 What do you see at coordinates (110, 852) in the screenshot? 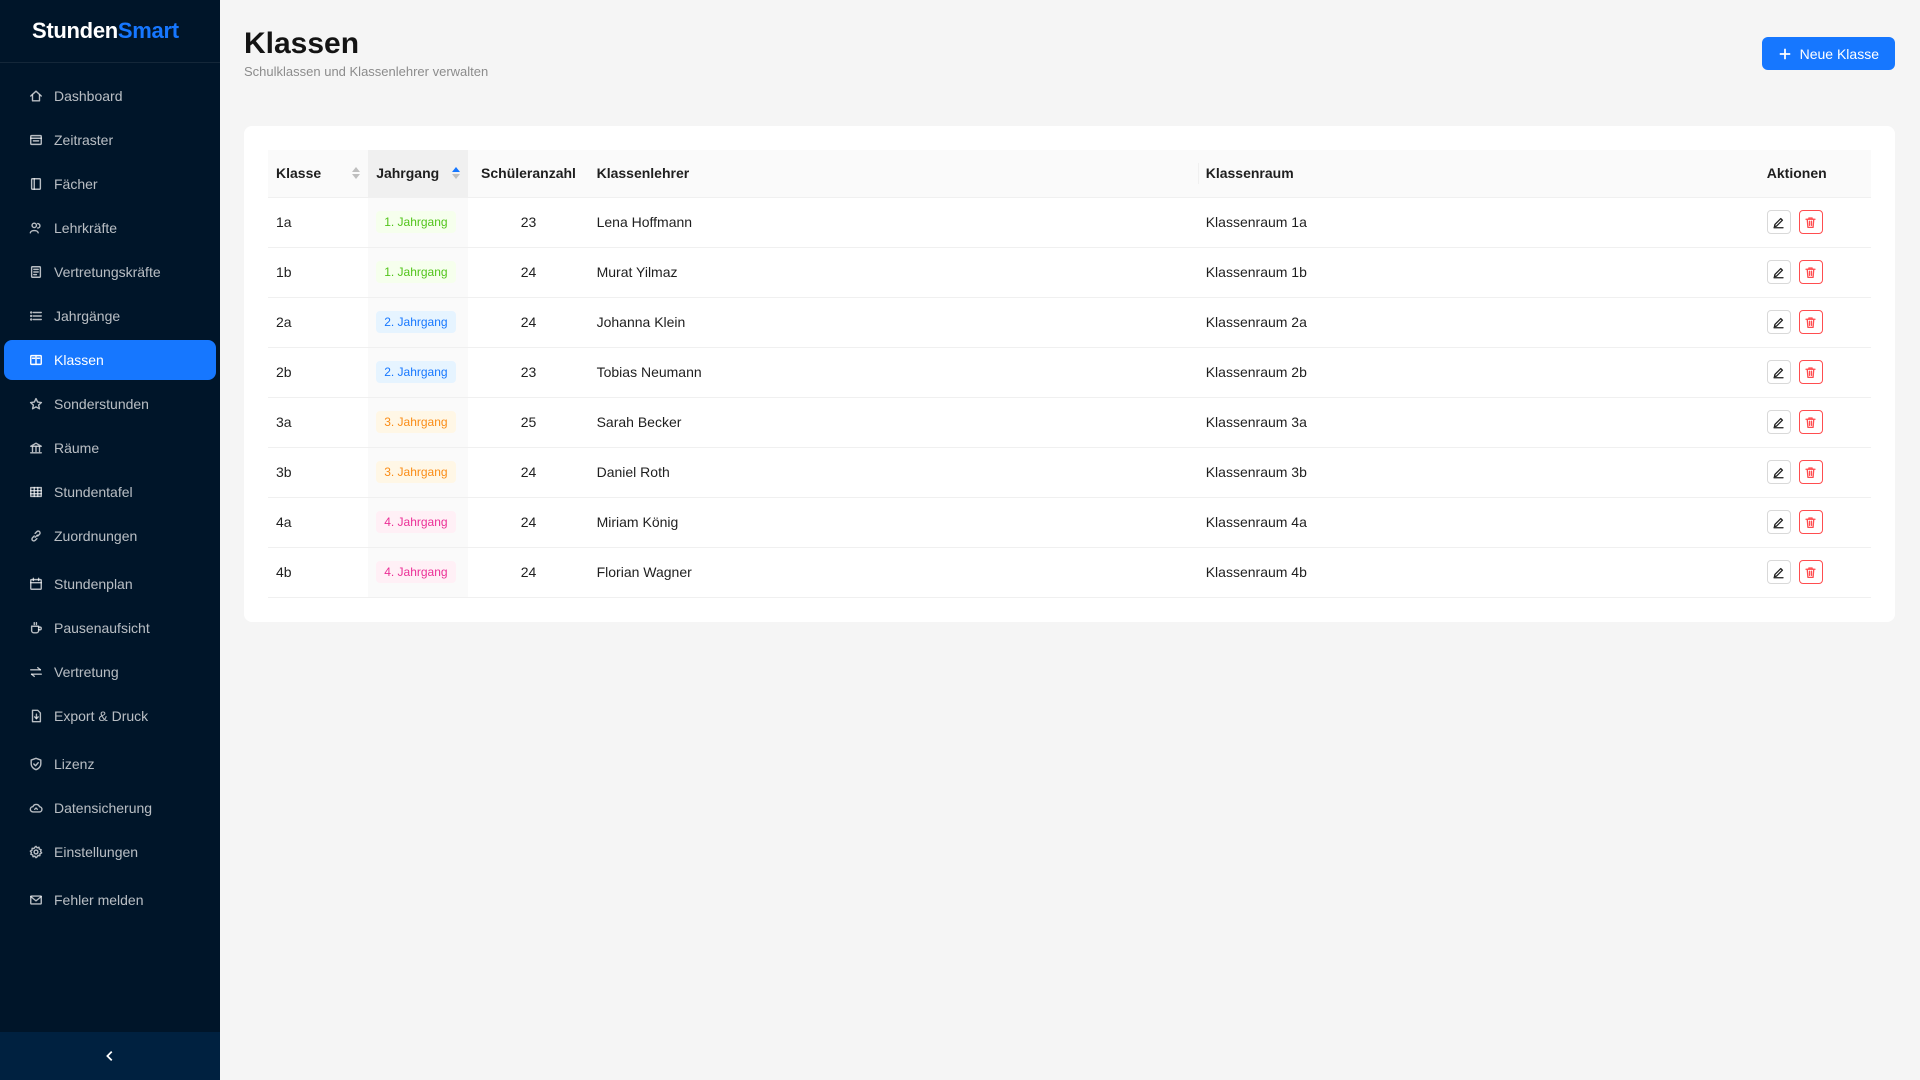
I see `sidebar-item-einstellungen: Einstellungen` at bounding box center [110, 852].